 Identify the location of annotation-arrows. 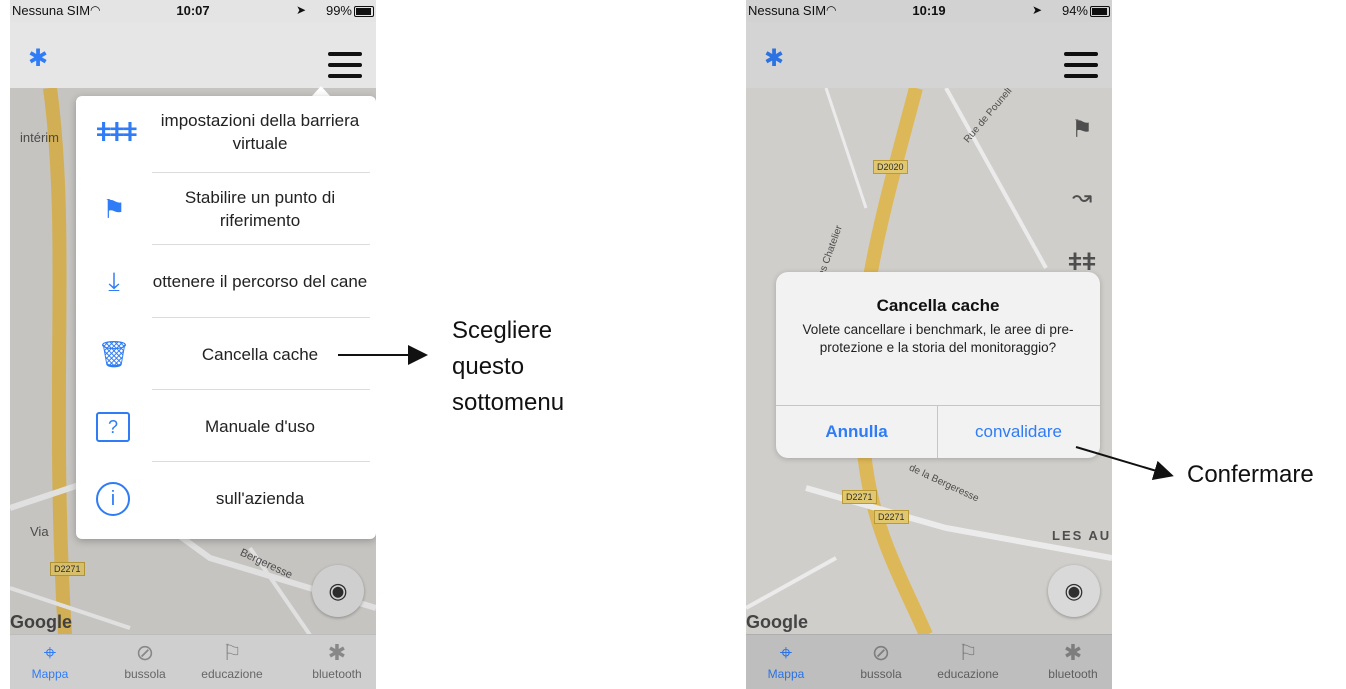
(756, 413).